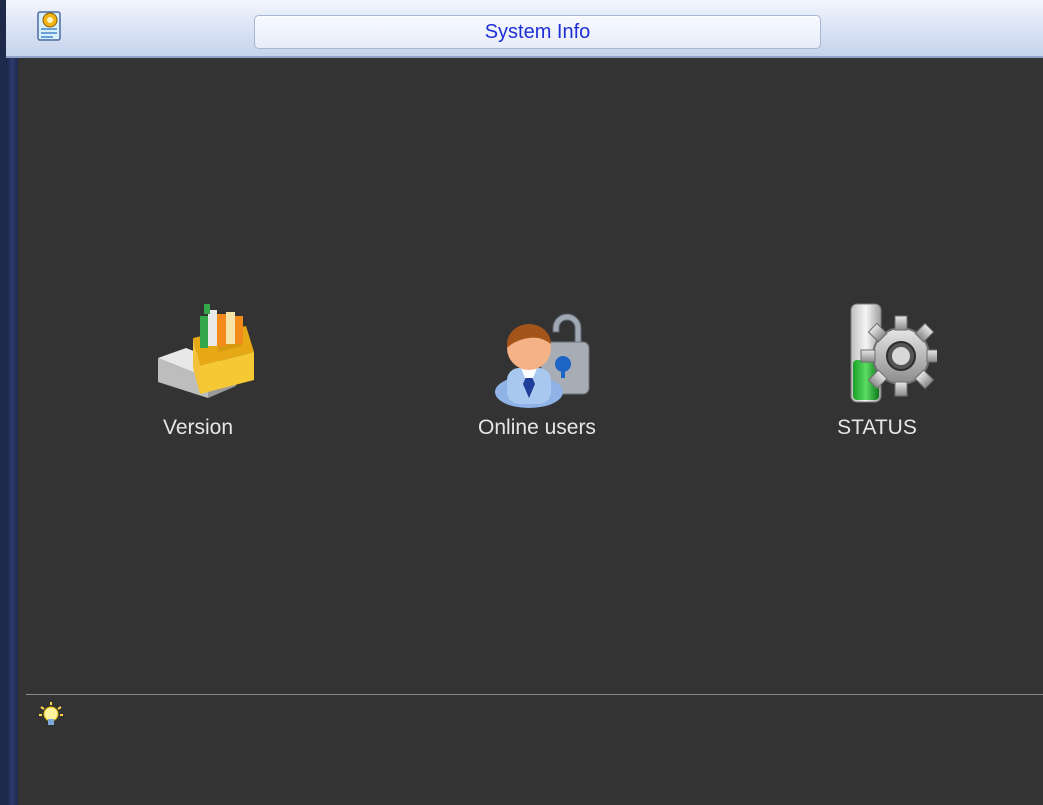  I want to click on online-users-label: Online users, so click(537, 427).